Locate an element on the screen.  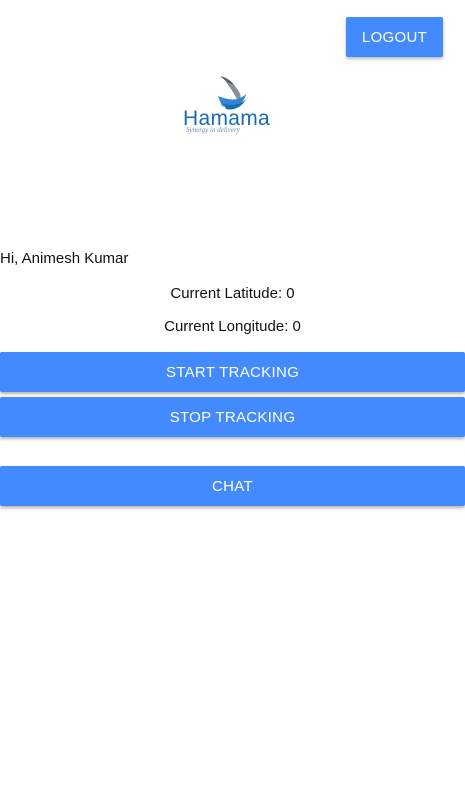
hamama-logo: Hamama Synergy in delivery is located at coordinates (233, 104).